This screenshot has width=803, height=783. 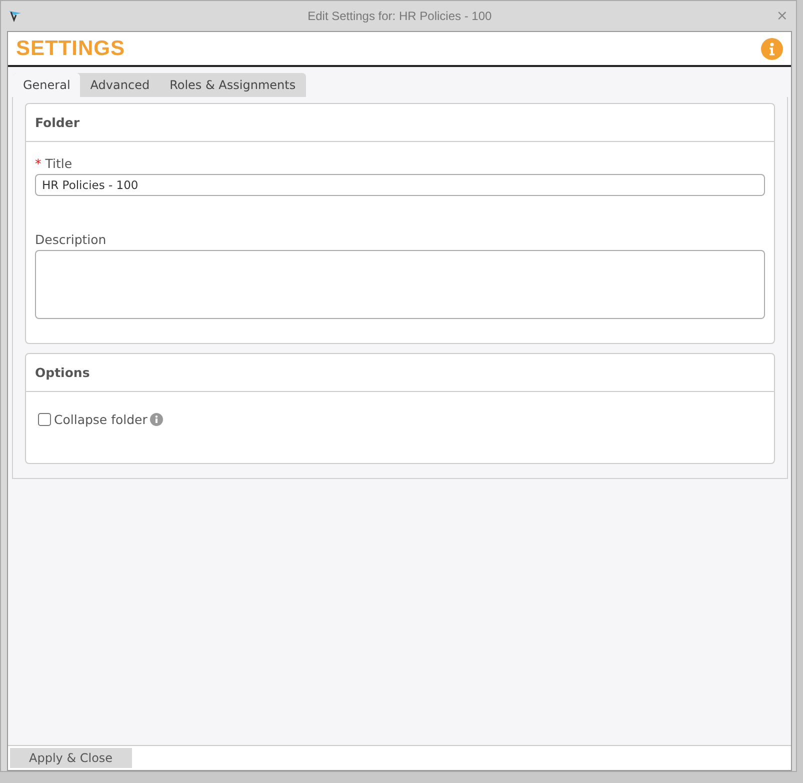 I want to click on field-label: * Title, so click(x=54, y=163).